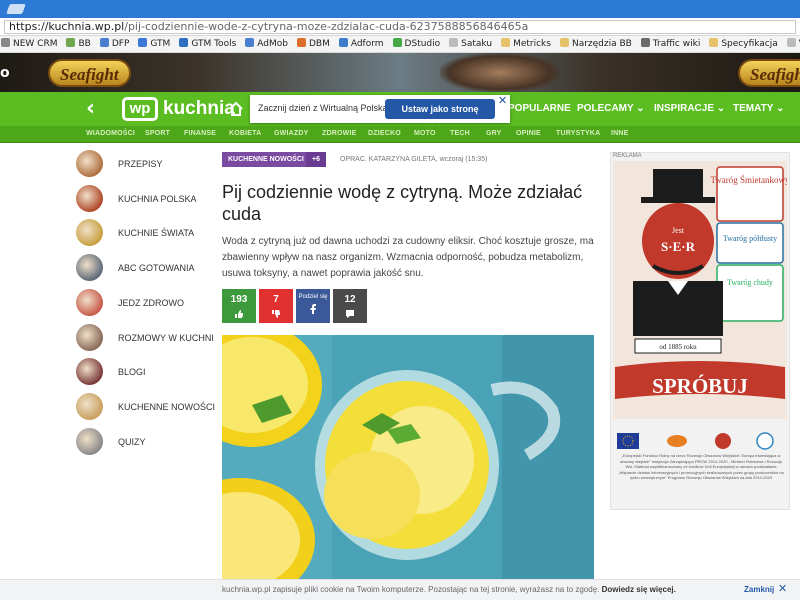  I want to click on wiki-icon, so click(645, 42).